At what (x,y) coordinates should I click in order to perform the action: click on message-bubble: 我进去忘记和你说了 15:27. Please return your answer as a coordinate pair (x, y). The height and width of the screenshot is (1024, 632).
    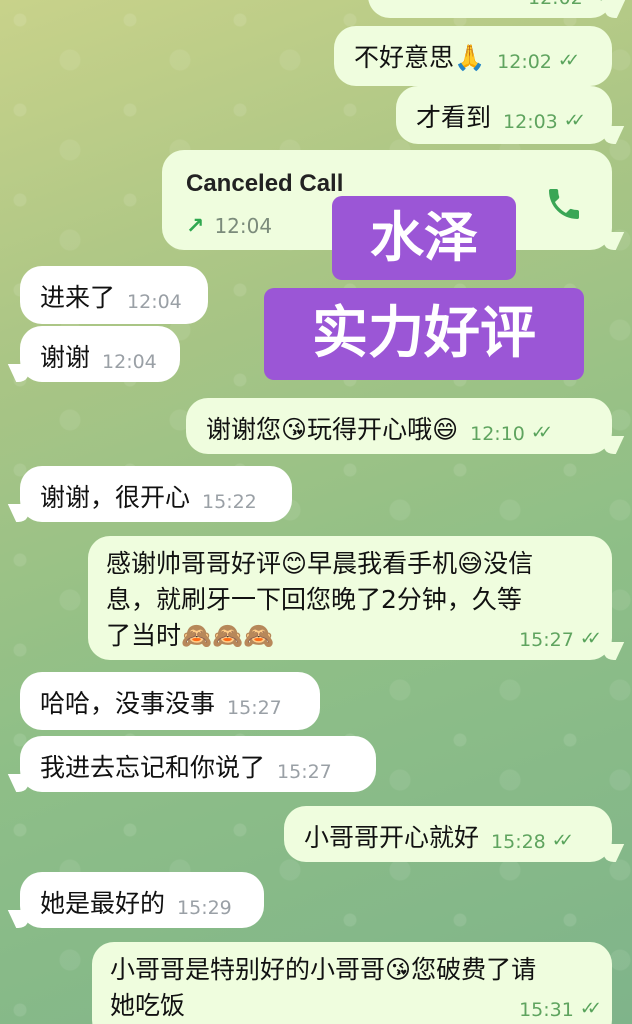
    Looking at the image, I should click on (198, 764).